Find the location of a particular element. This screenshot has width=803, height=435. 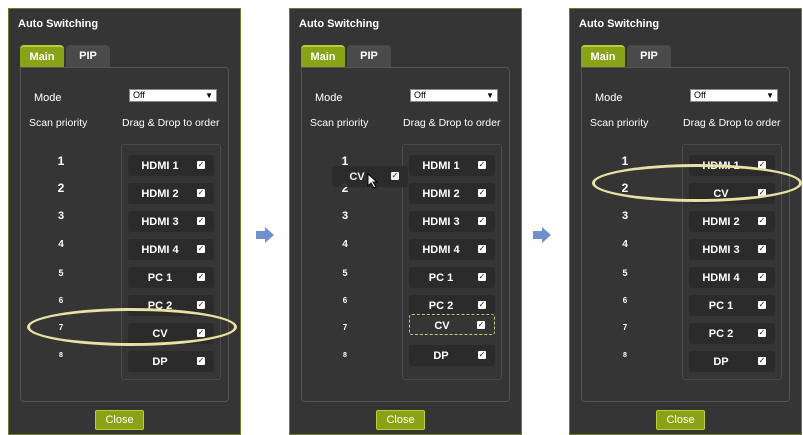

priority-number: 1 is located at coordinates (625, 161).